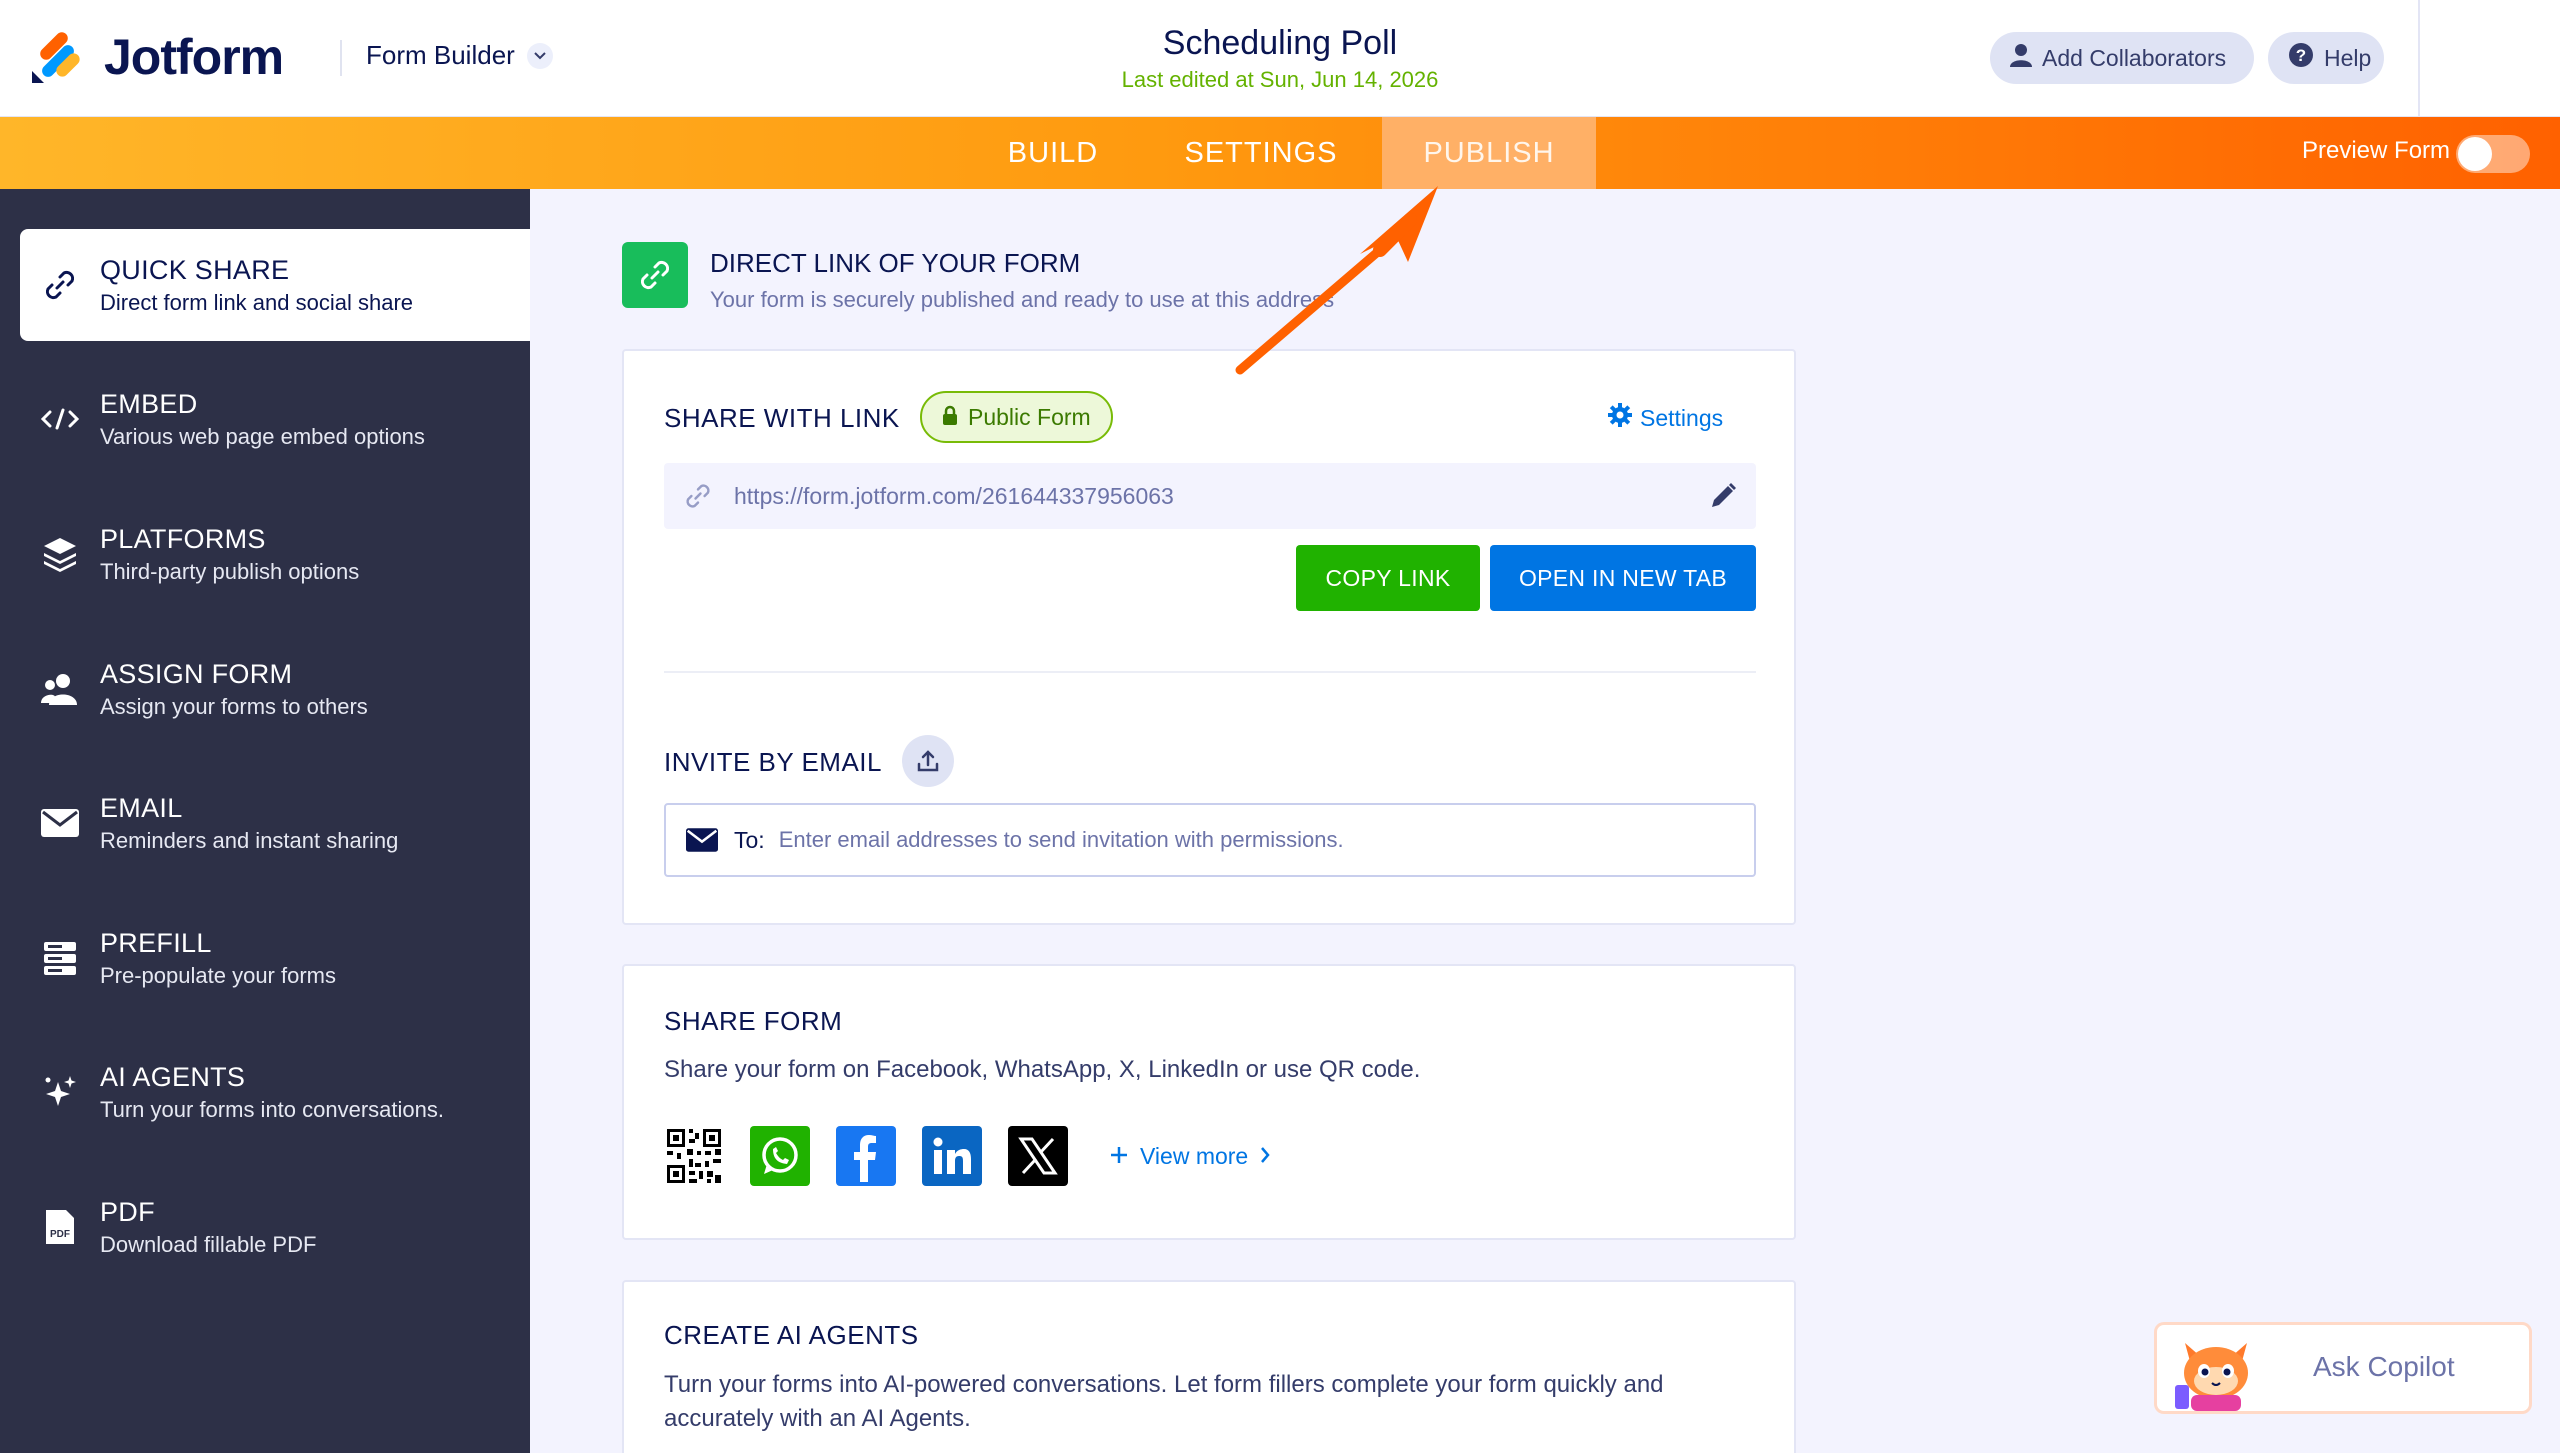 Image resolution: width=2560 pixels, height=1453 pixels. I want to click on form-url-text: https://form.jotform.com/261644337956063, so click(954, 496).